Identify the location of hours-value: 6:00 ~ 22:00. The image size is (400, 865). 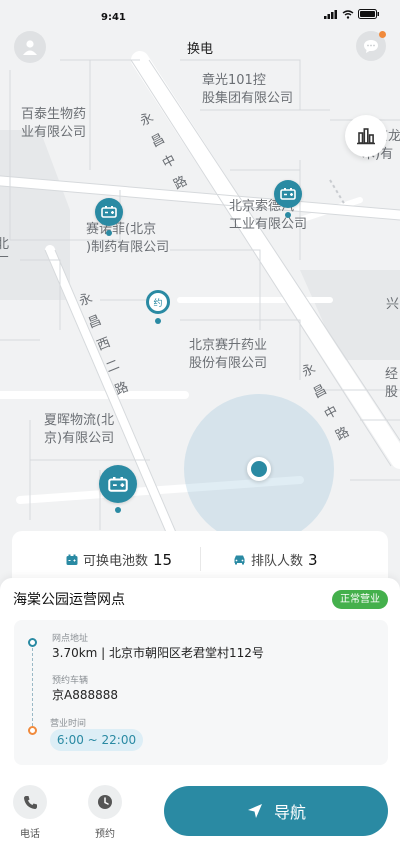
(96, 740).